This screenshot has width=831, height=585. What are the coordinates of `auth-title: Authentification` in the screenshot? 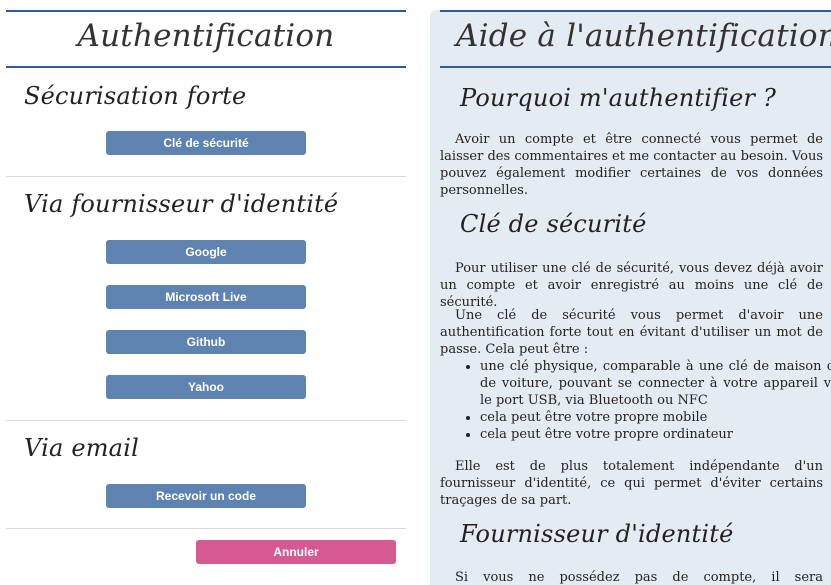 It's located at (206, 36).